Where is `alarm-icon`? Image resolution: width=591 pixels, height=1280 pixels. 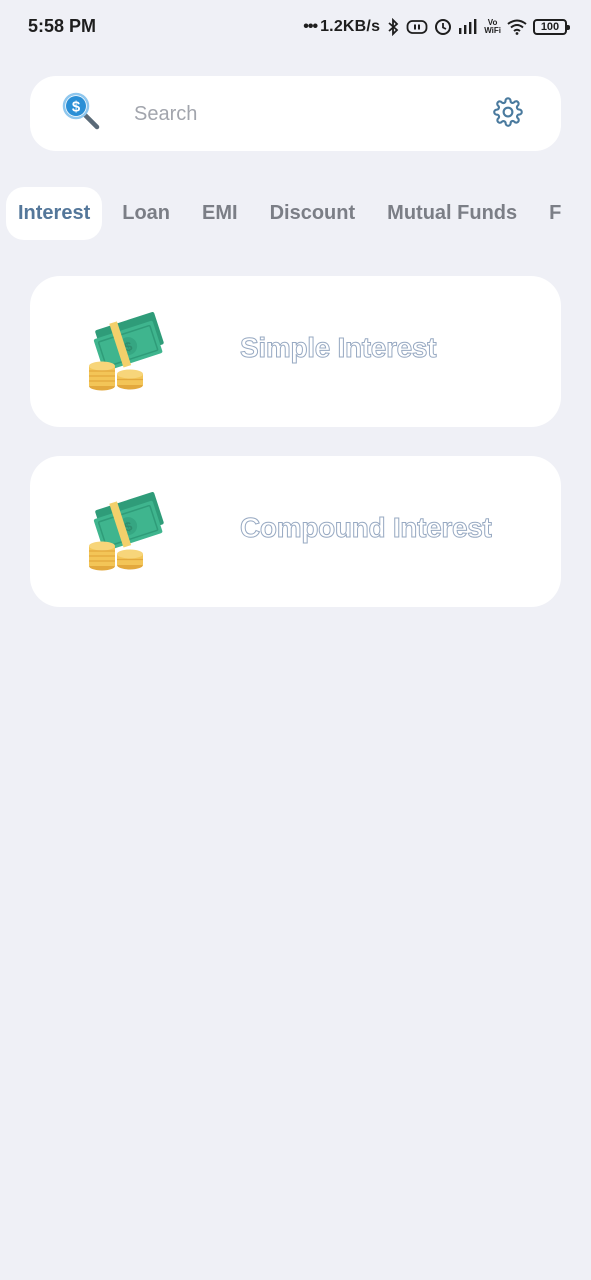
alarm-icon is located at coordinates (443, 27).